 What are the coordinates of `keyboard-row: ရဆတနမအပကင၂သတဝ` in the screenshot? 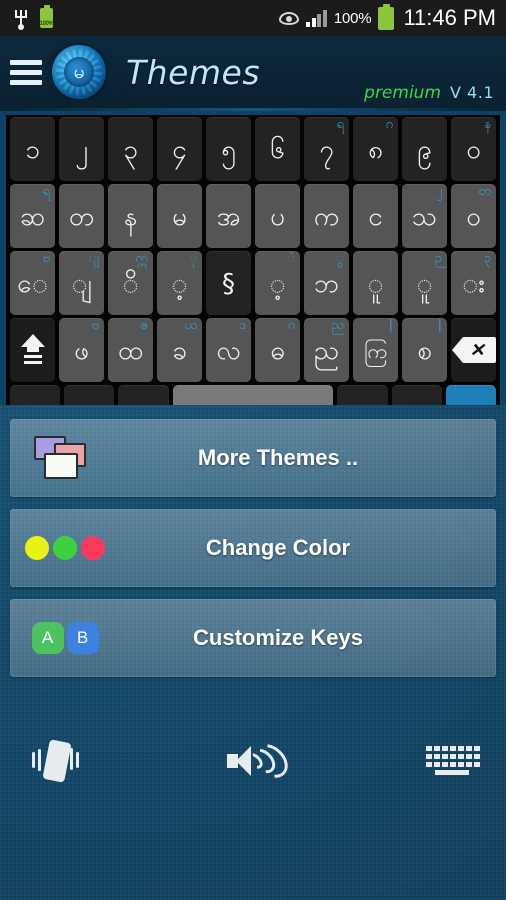 It's located at (253, 216).